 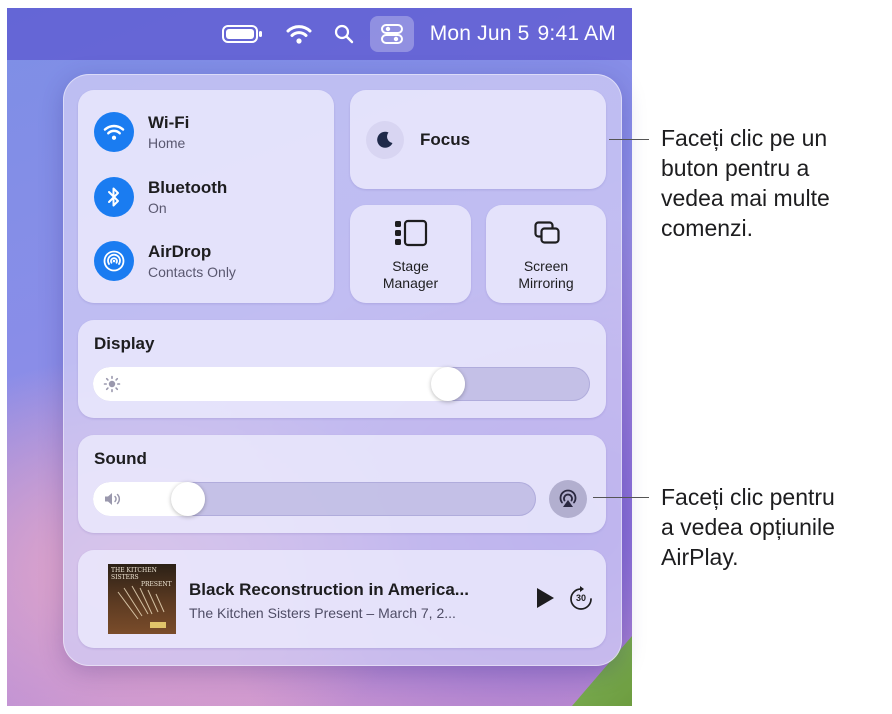 I want to click on skip-forward-label: 30, so click(x=580, y=598).